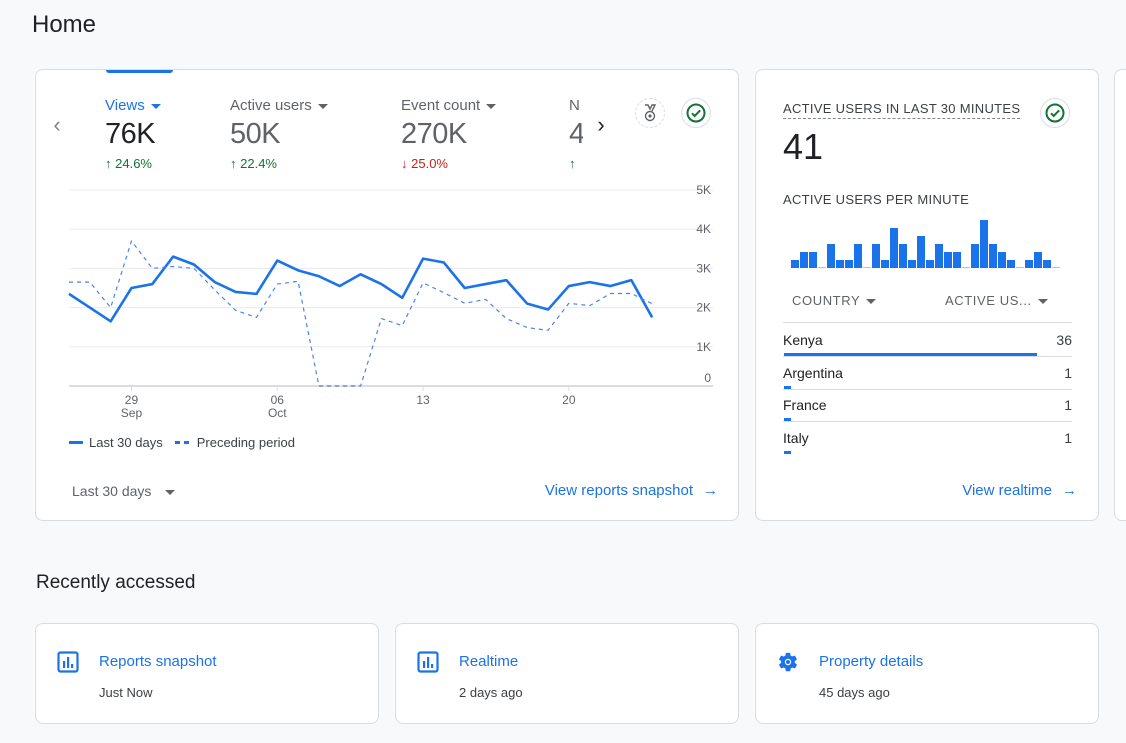  I want to click on metric-tab-clipped: N 4 ↑, so click(576, 134).